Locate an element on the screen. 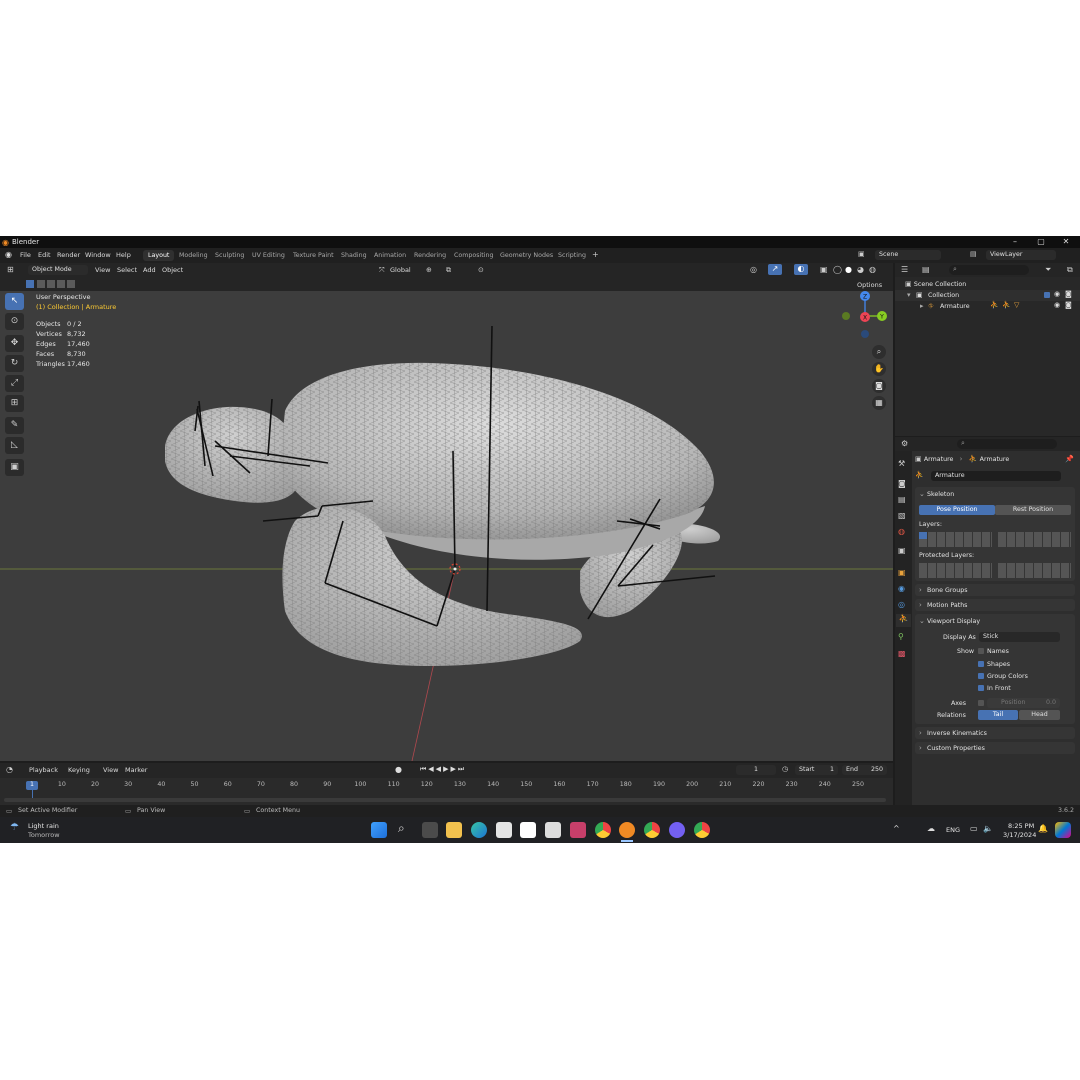 The image size is (1080, 1080). gizmo-toggle-icon: ↗ is located at coordinates (775, 269).